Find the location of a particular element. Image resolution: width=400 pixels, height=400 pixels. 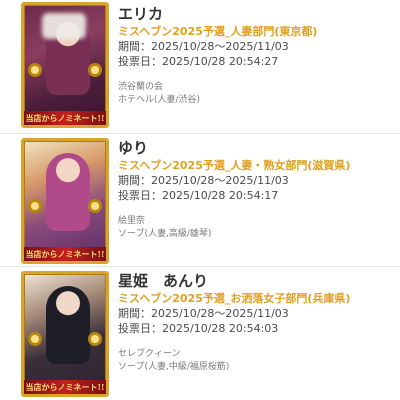

shop-category: ソープ(人妻,高級/雄琴) is located at coordinates (165, 234).